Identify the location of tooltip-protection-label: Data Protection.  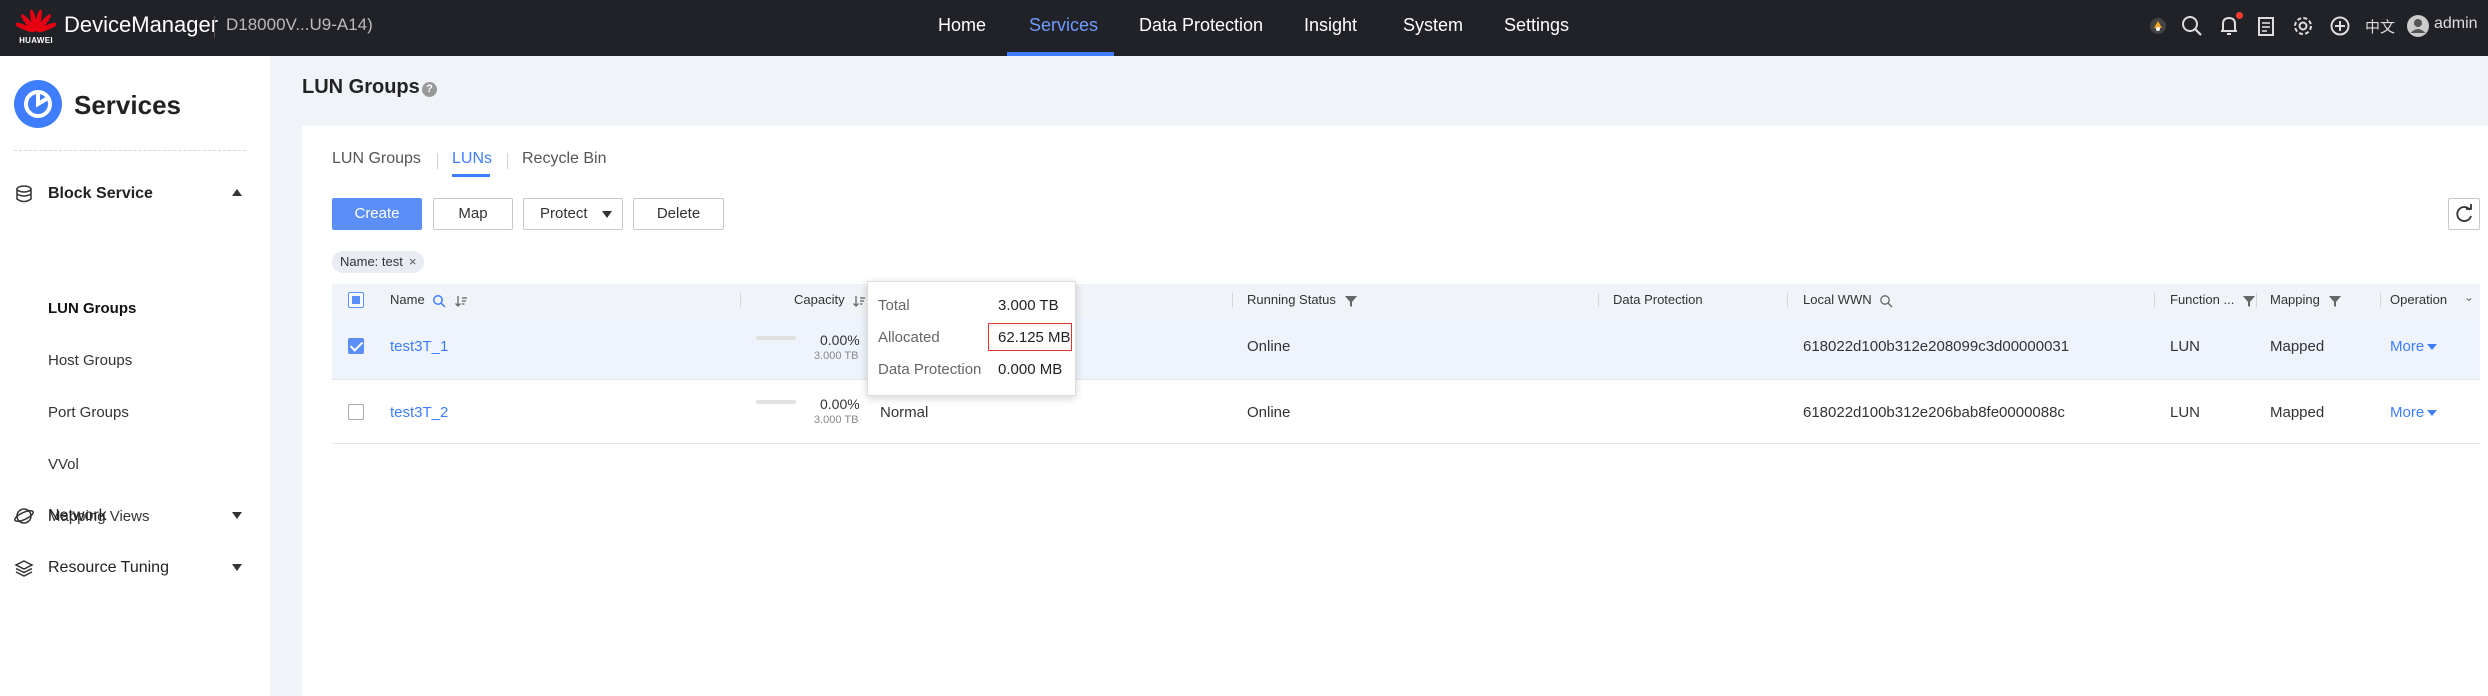
(930, 369).